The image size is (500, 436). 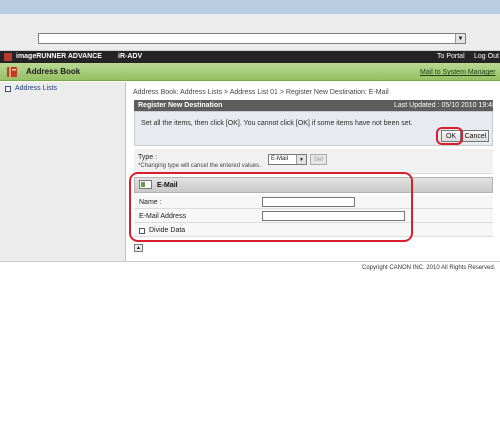 I want to click on sidebar, so click(x=63, y=171).